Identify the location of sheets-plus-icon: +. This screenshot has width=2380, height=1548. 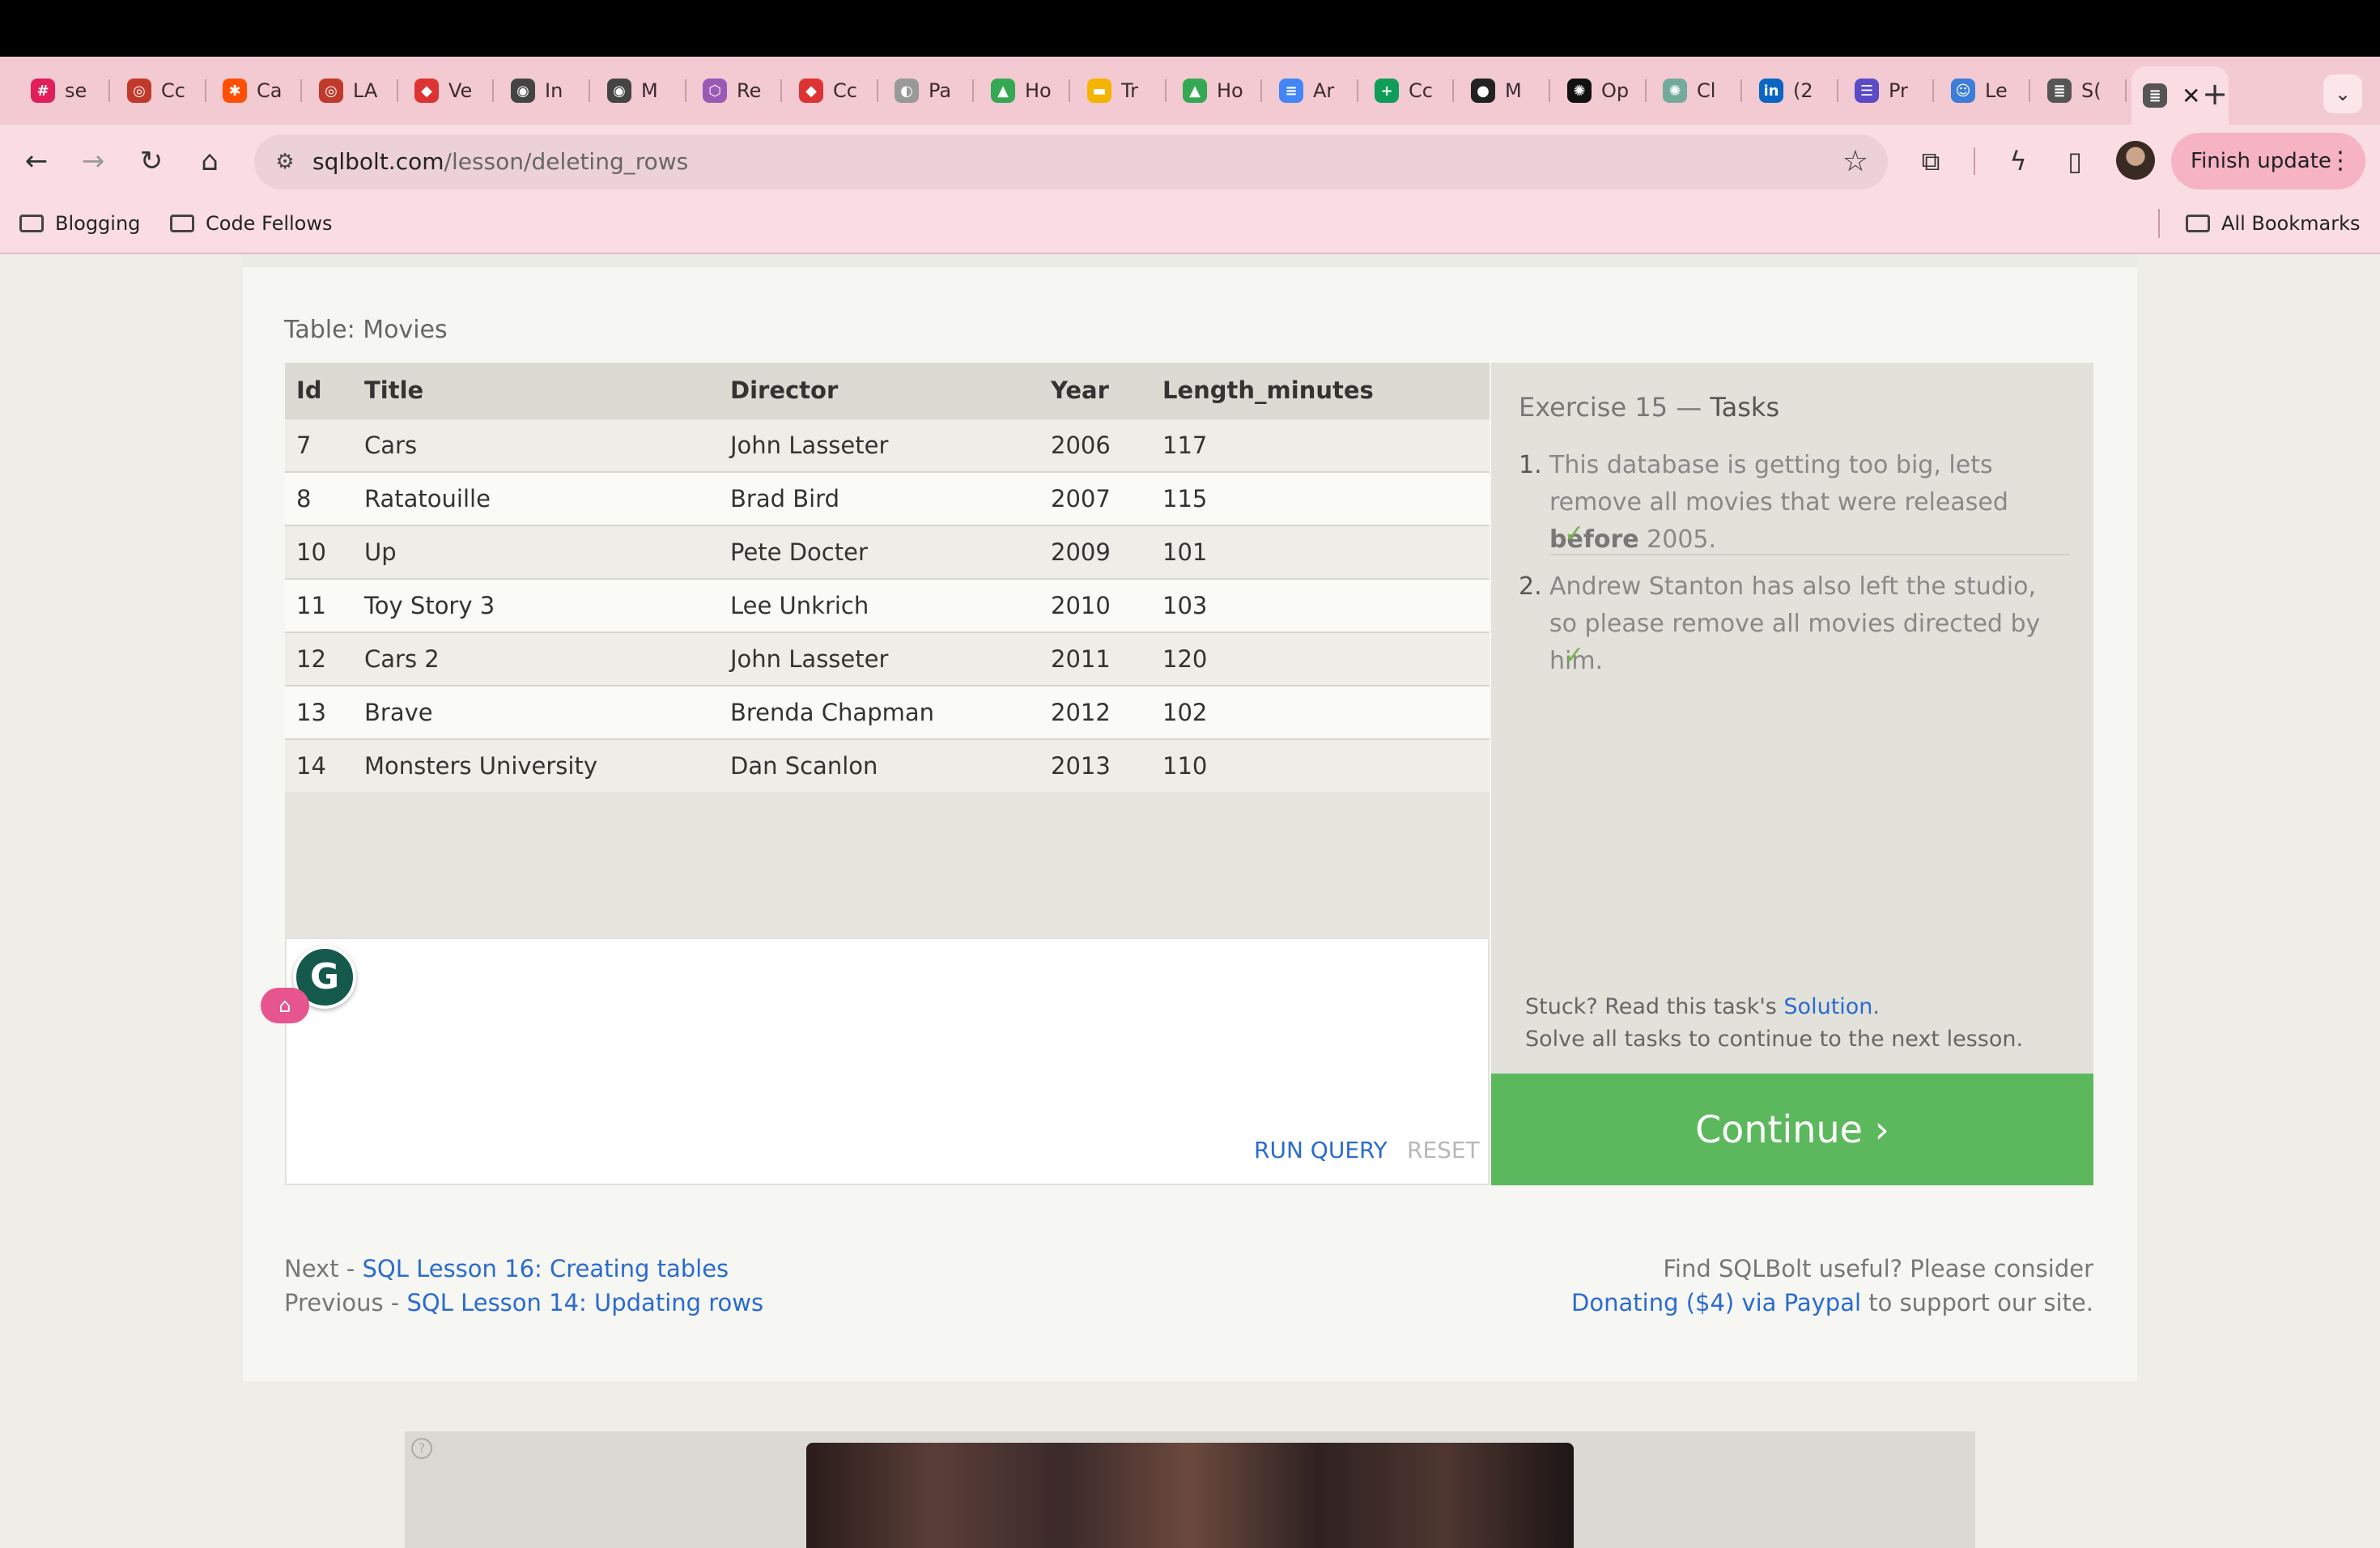
(1387, 91).